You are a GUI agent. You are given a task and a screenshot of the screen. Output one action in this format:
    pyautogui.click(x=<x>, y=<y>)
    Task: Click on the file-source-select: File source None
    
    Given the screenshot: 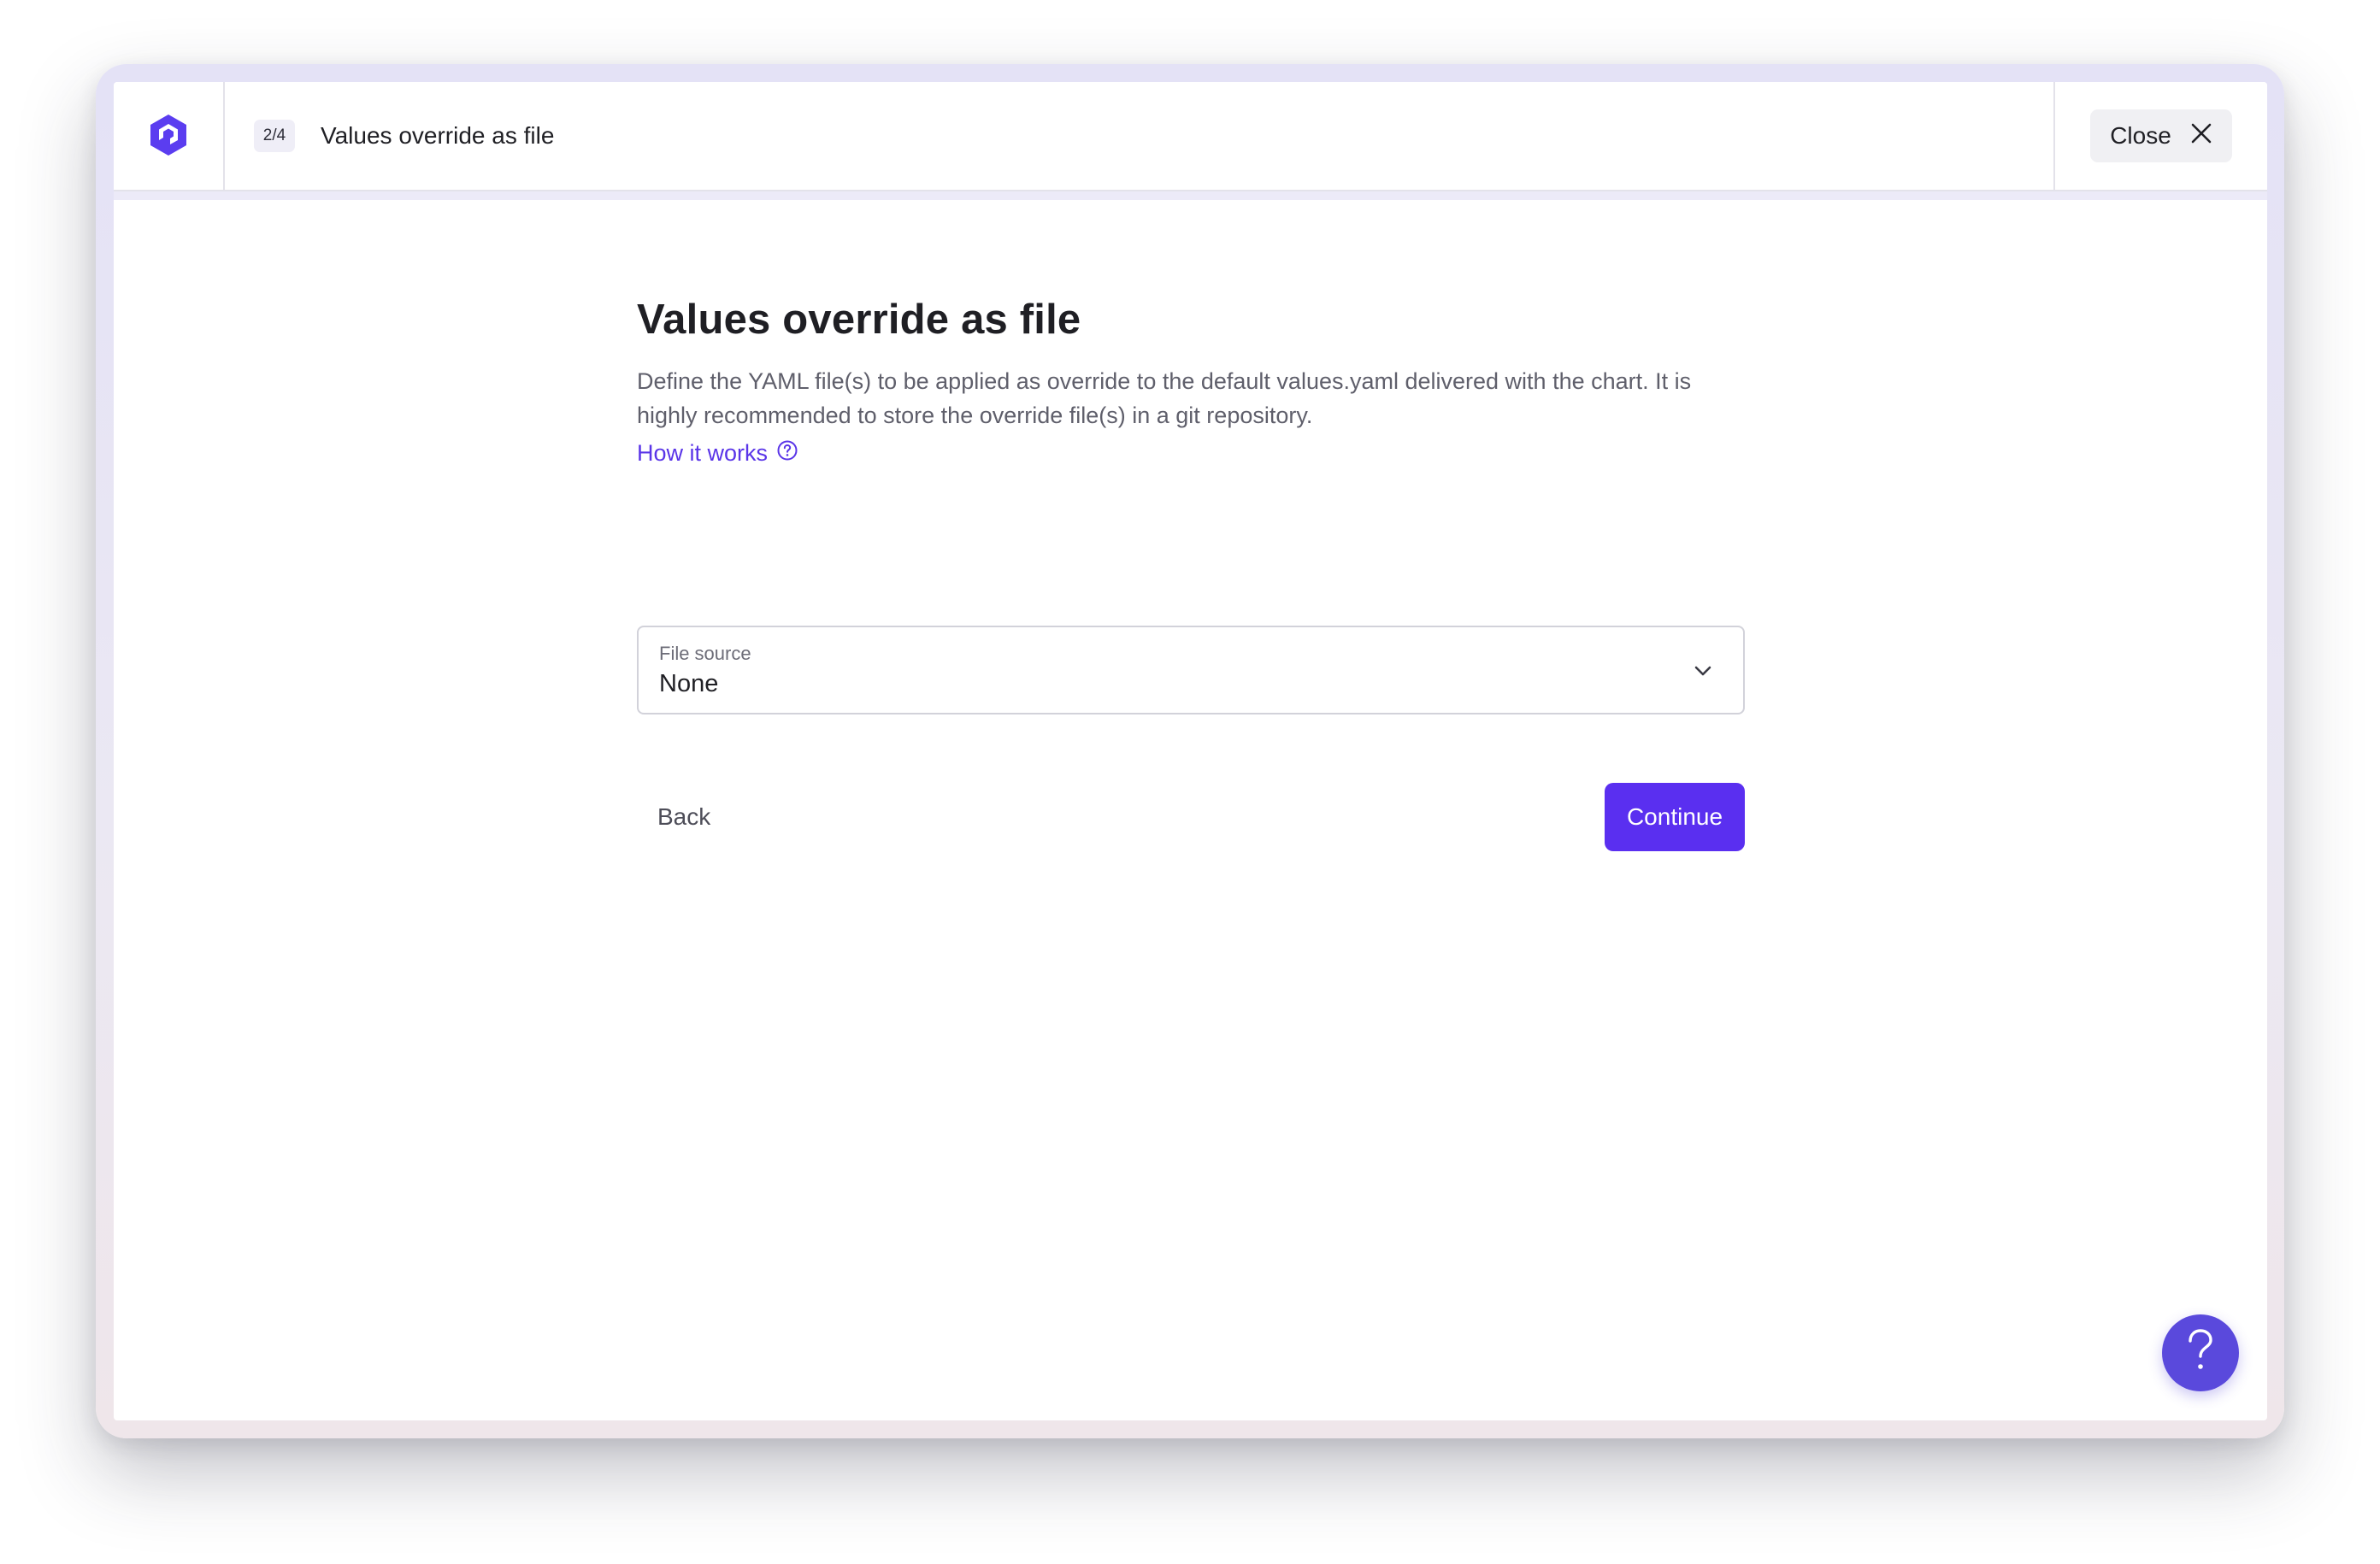 What is the action you would take?
    pyautogui.click(x=1191, y=670)
    